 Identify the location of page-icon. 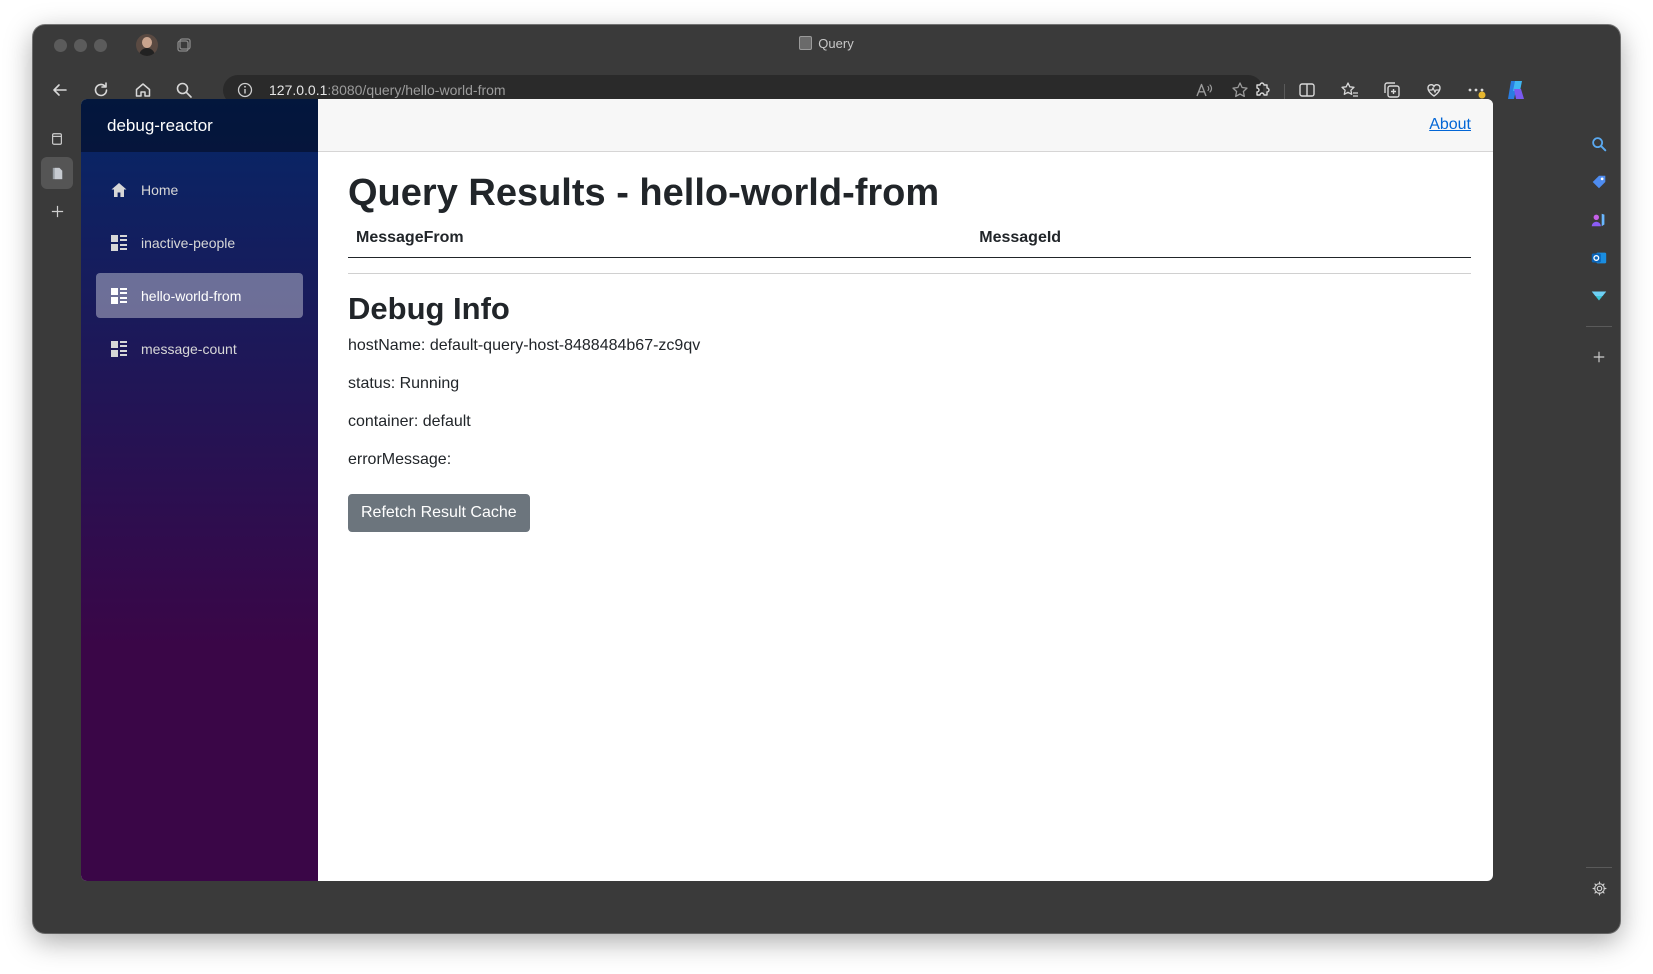
(806, 43).